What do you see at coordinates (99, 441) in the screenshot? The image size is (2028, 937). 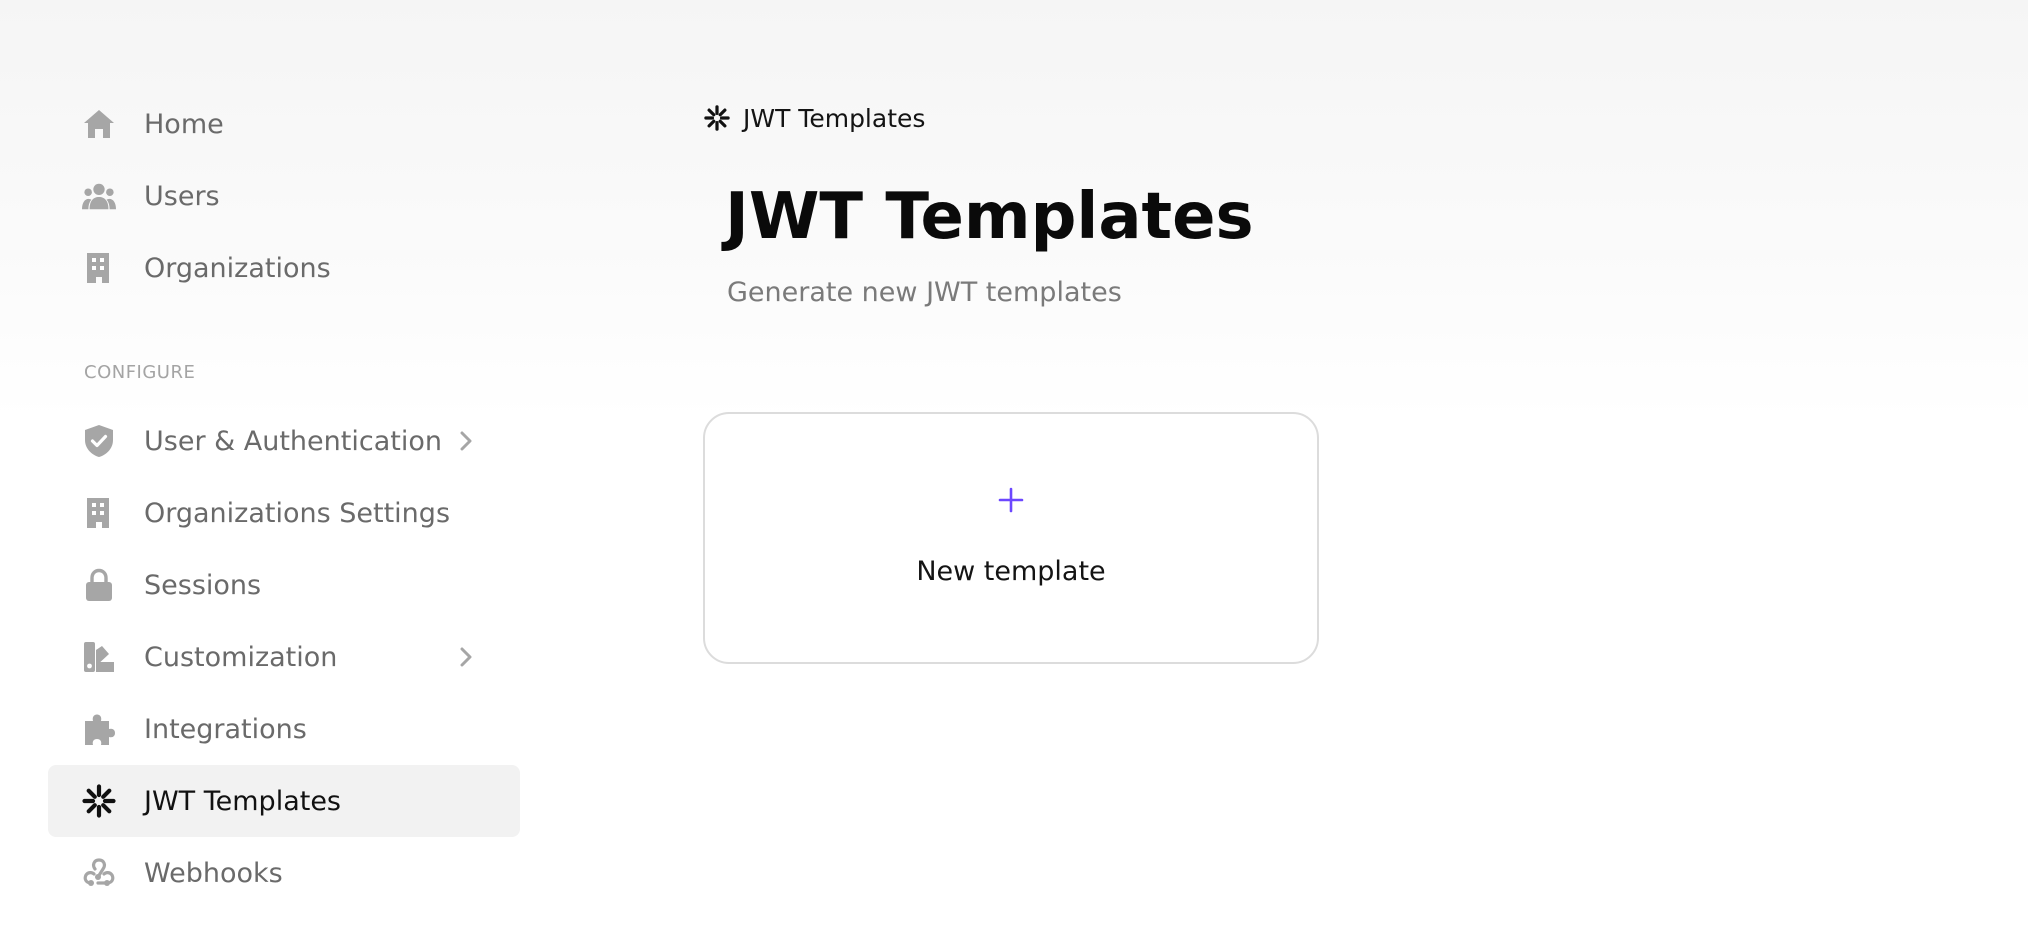 I see `shield-check-icon` at bounding box center [99, 441].